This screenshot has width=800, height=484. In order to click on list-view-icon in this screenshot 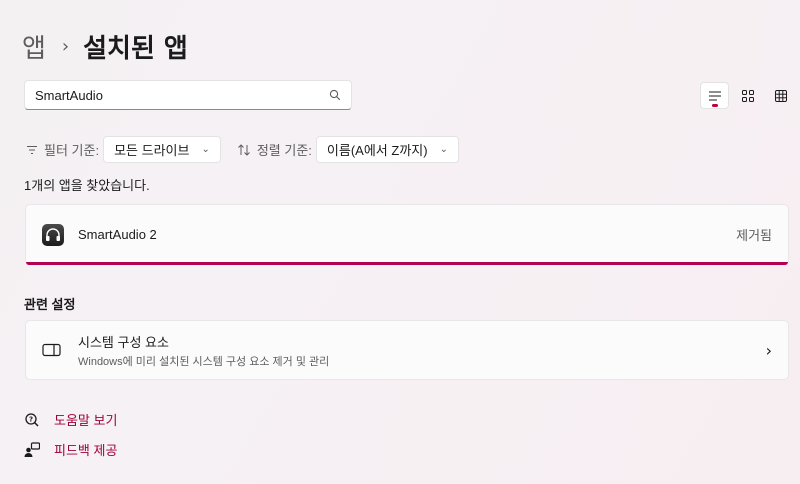, I will do `click(715, 96)`.